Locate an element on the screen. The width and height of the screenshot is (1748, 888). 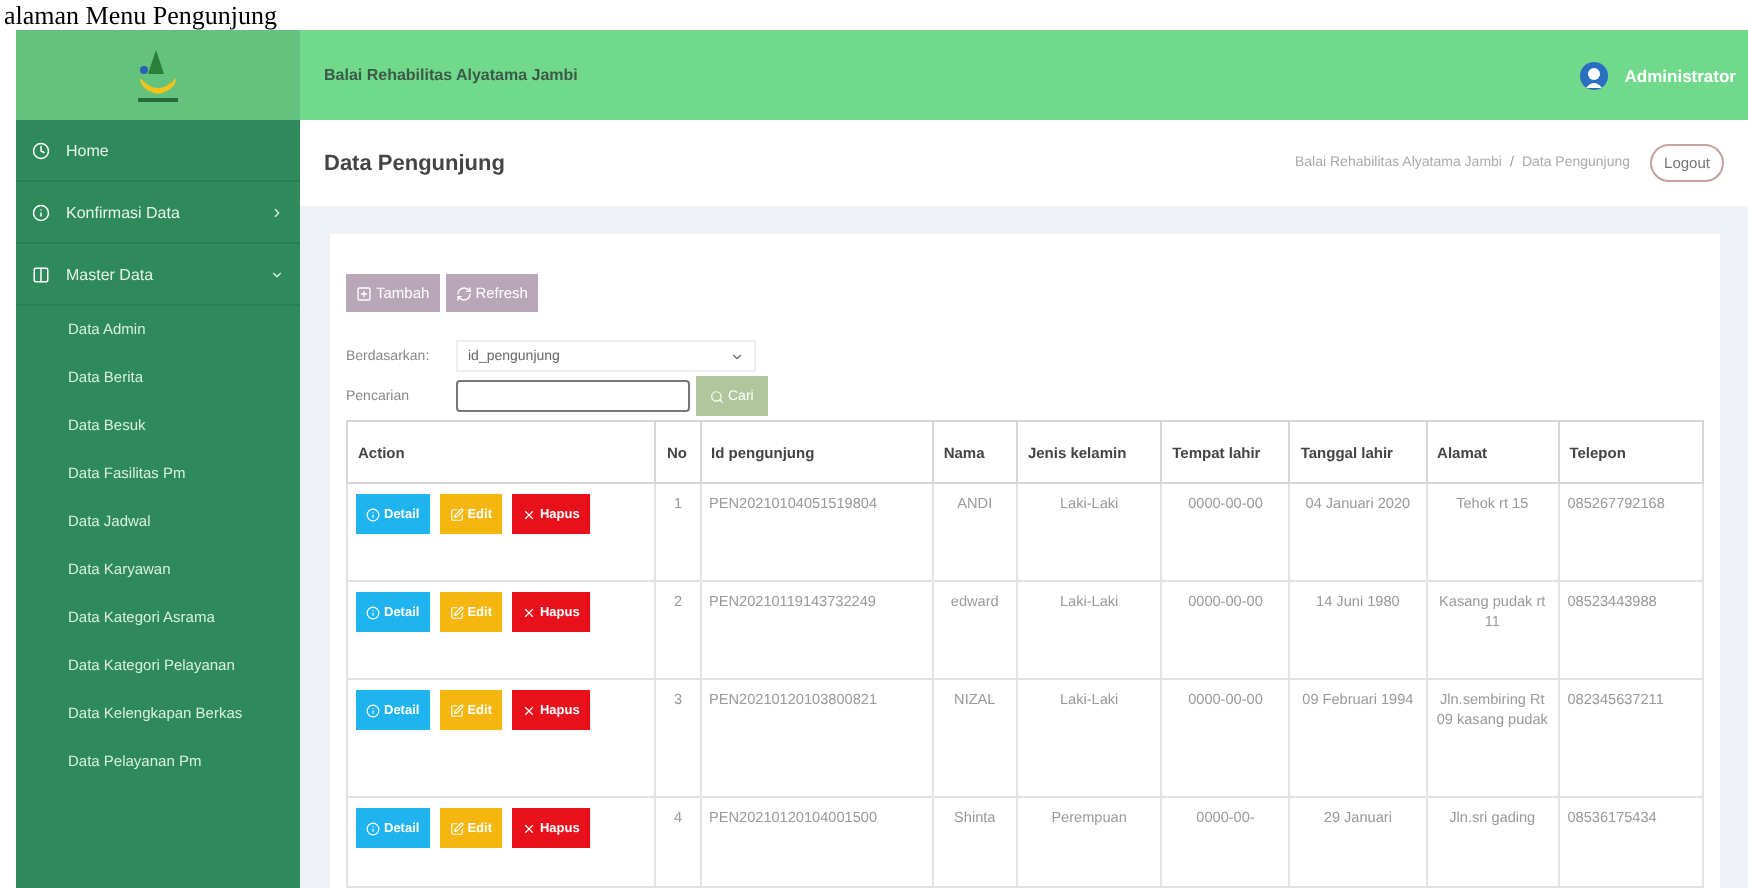
sidebar-item: Konfirmasi Data is located at coordinates (160, 212).